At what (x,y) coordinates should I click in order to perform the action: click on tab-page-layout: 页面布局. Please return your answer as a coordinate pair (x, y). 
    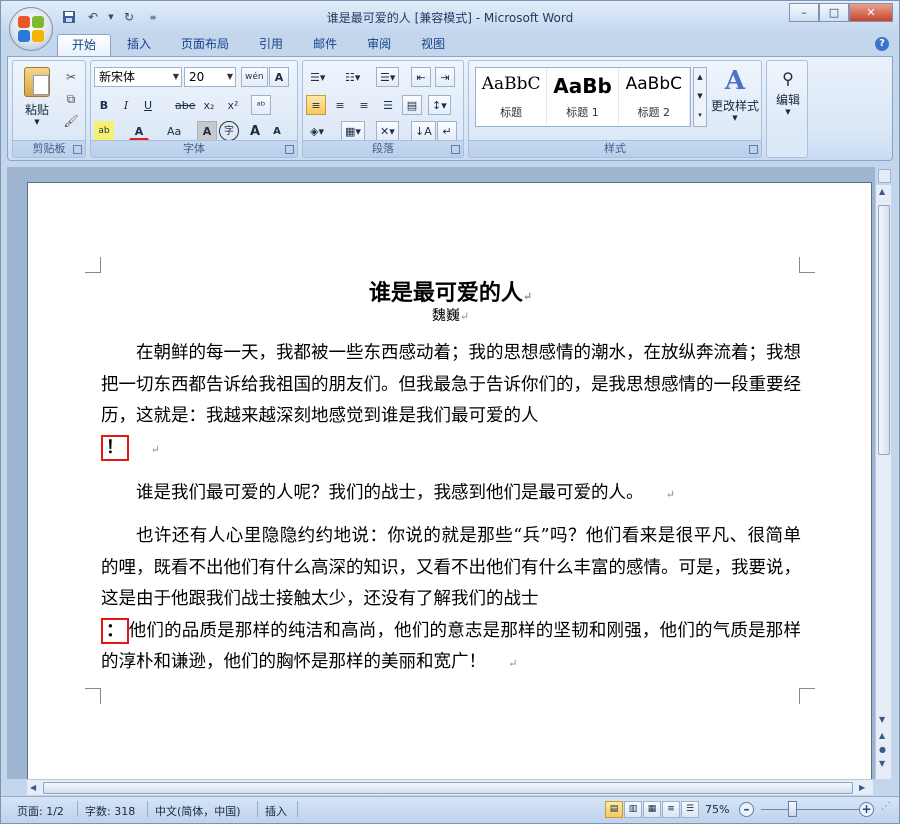
    Looking at the image, I should click on (205, 45).